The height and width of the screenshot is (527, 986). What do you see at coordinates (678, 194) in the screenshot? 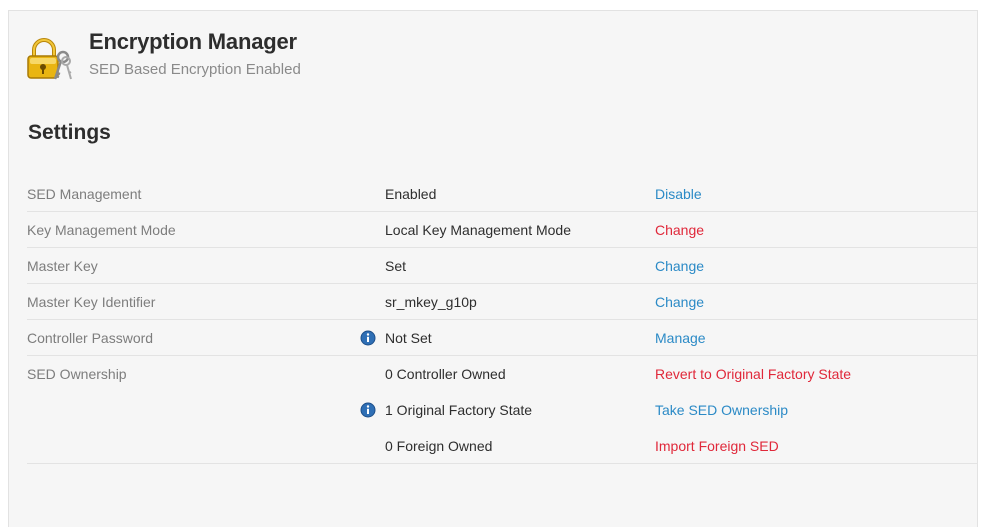
I see `disable-sed-management-link: Disable` at bounding box center [678, 194].